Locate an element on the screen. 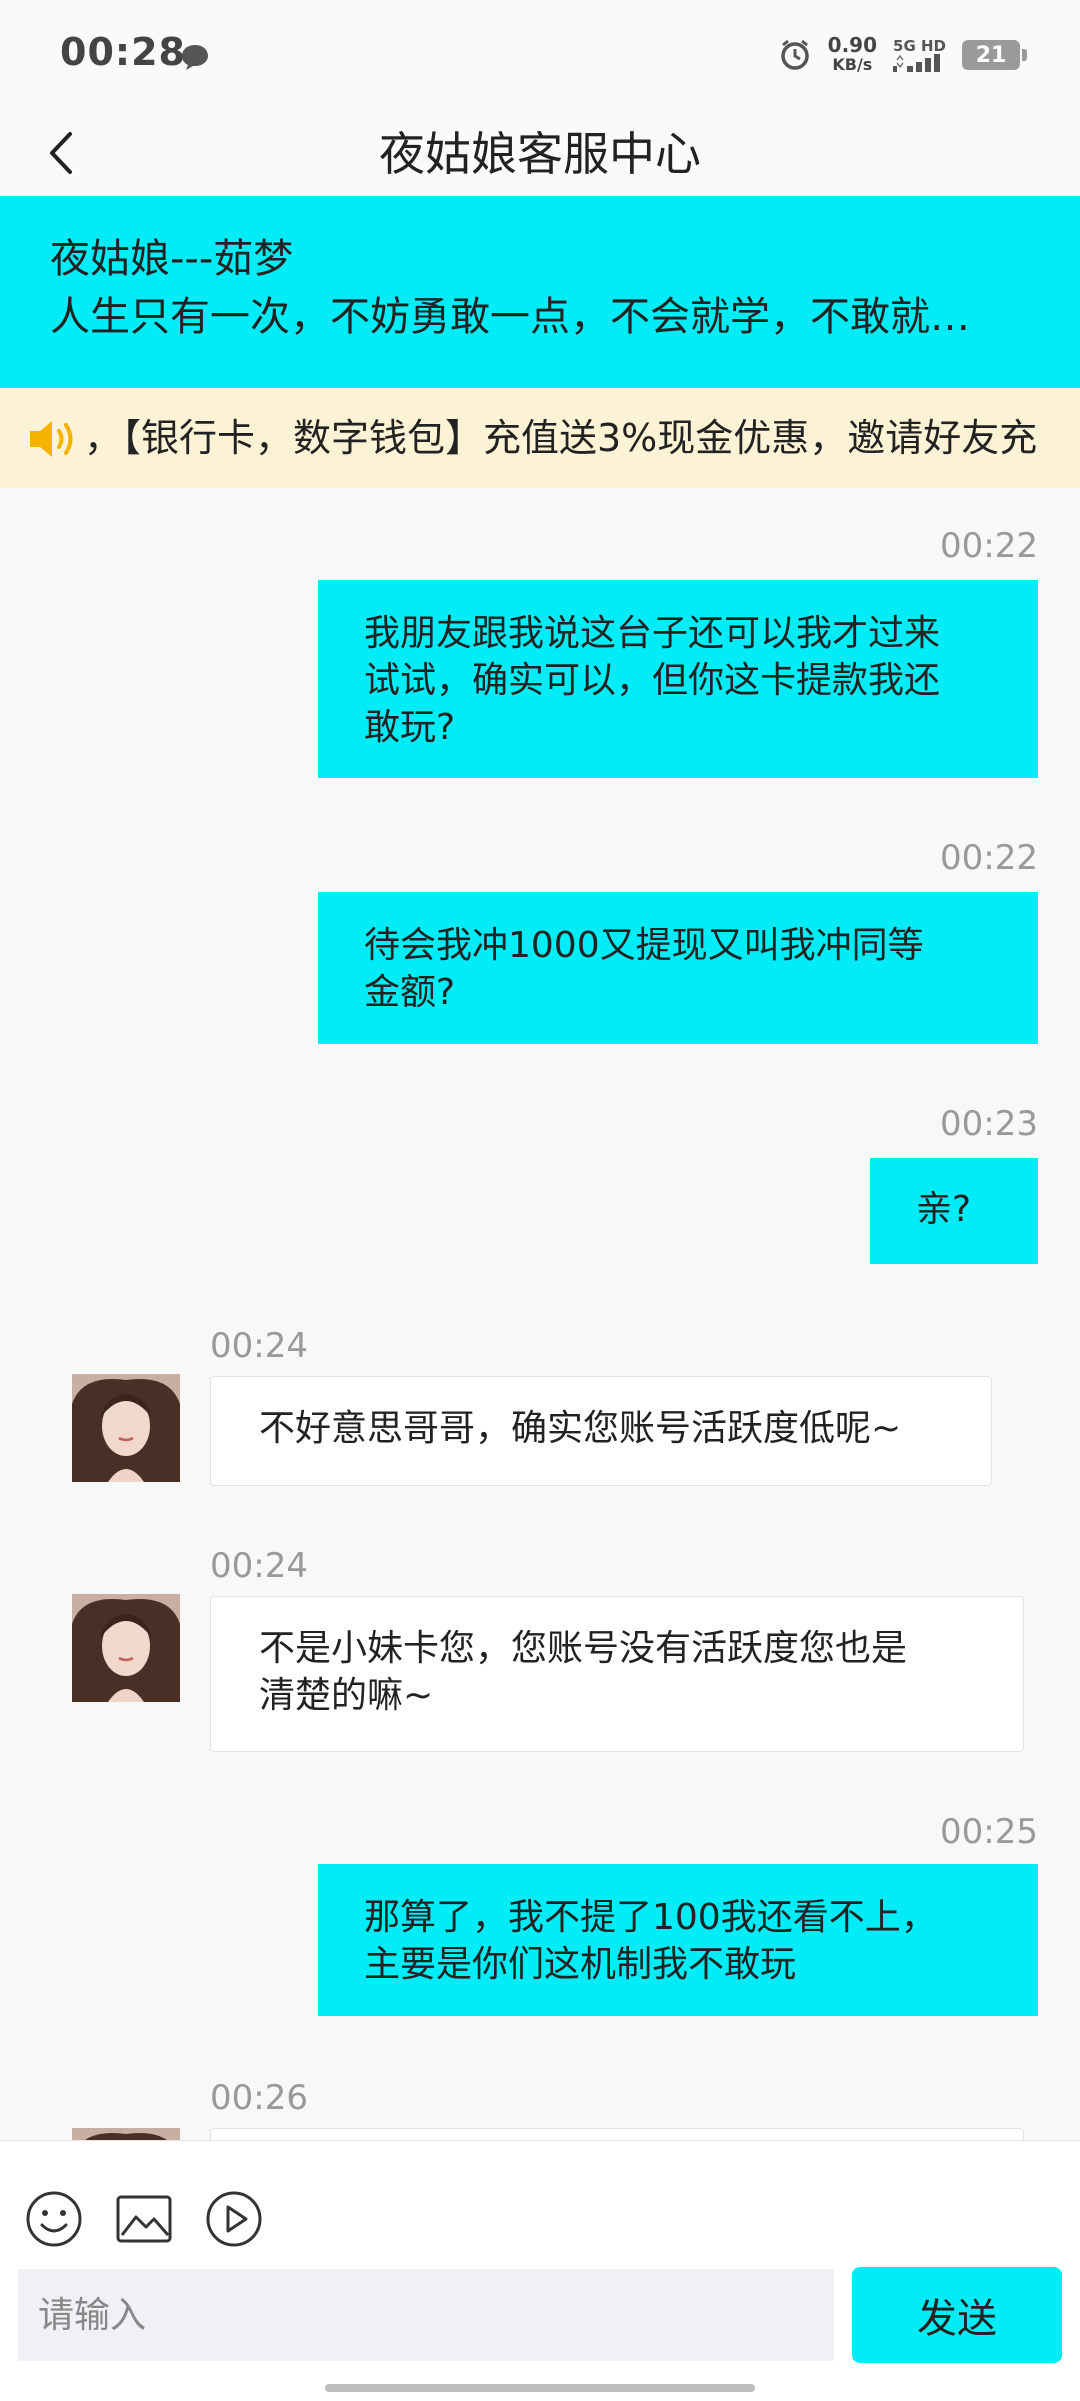 The width and height of the screenshot is (1080, 2401). message-line: 不是小妹卡您，您账号没有活跃度您也是 is located at coordinates (583, 1648).